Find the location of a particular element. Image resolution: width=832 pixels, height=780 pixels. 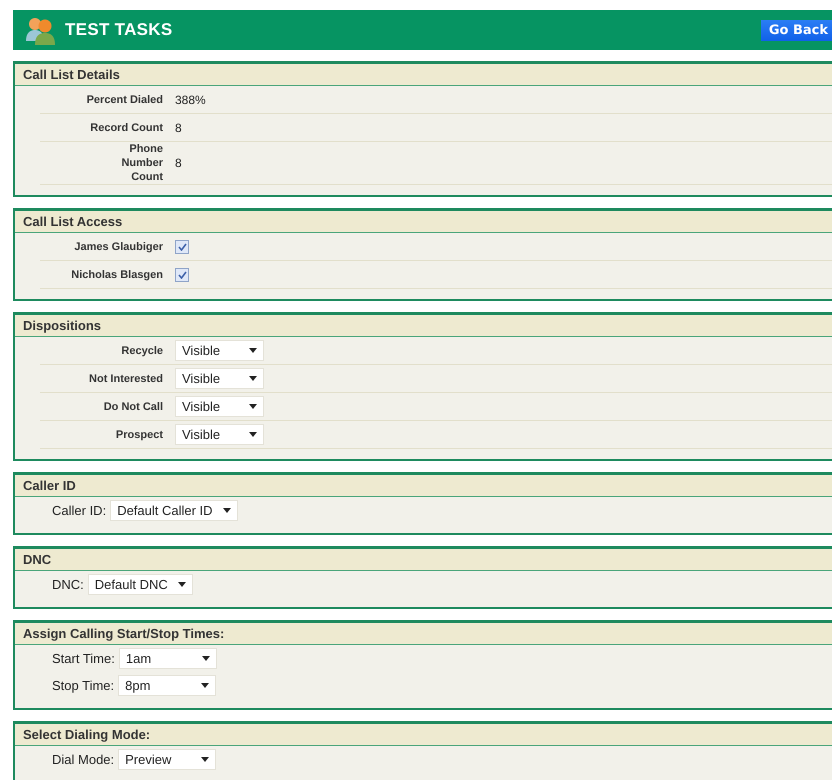

dropdown: 8pm is located at coordinates (167, 685).